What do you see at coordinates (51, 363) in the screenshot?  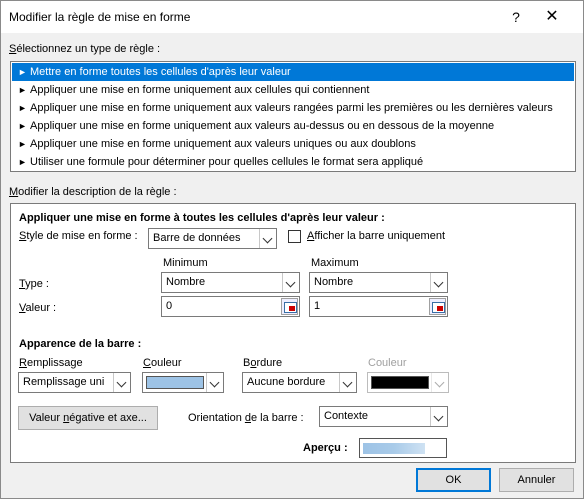 I see `fill-label: Remplissage` at bounding box center [51, 363].